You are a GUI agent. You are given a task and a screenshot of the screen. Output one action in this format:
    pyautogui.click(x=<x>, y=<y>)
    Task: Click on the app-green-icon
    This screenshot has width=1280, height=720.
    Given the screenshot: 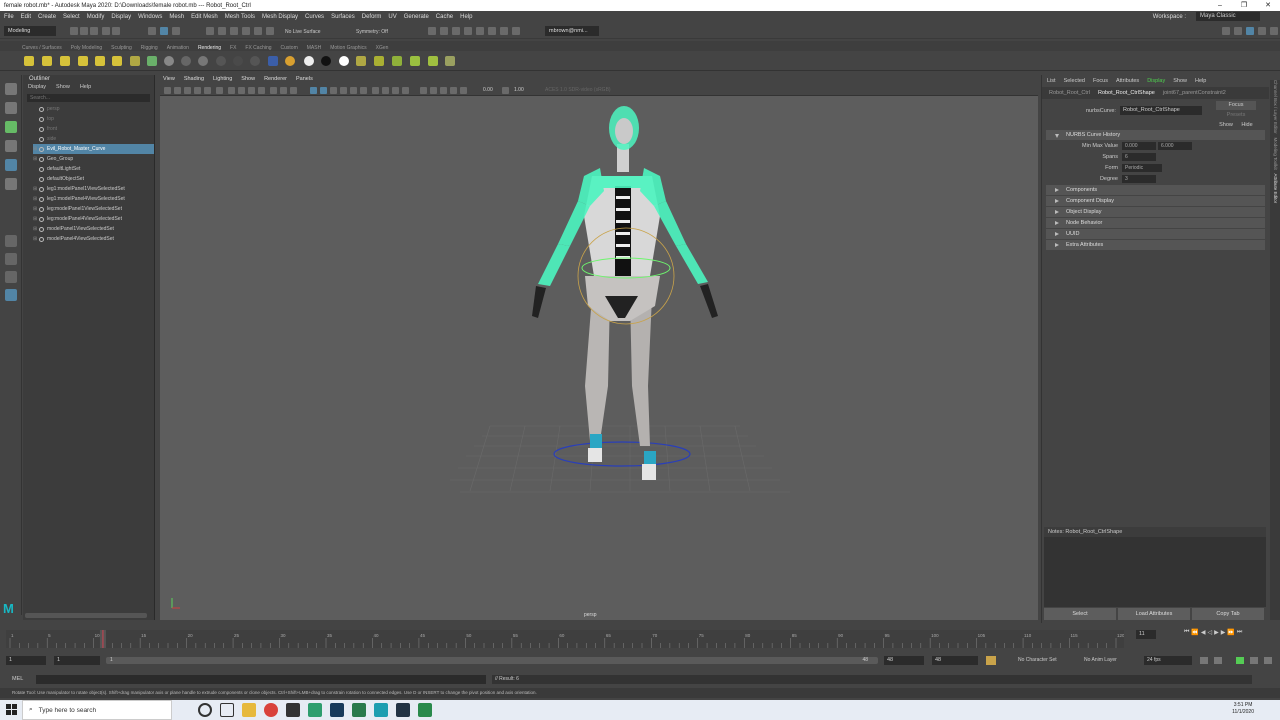 What is the action you would take?
    pyautogui.click(x=359, y=710)
    